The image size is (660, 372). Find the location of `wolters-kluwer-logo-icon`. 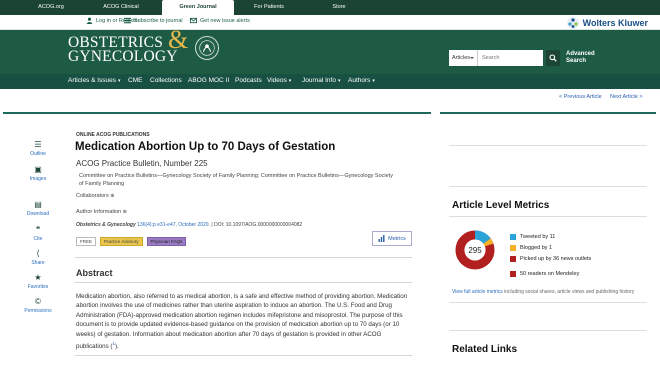

wolters-kluwer-logo-icon is located at coordinates (572, 23).